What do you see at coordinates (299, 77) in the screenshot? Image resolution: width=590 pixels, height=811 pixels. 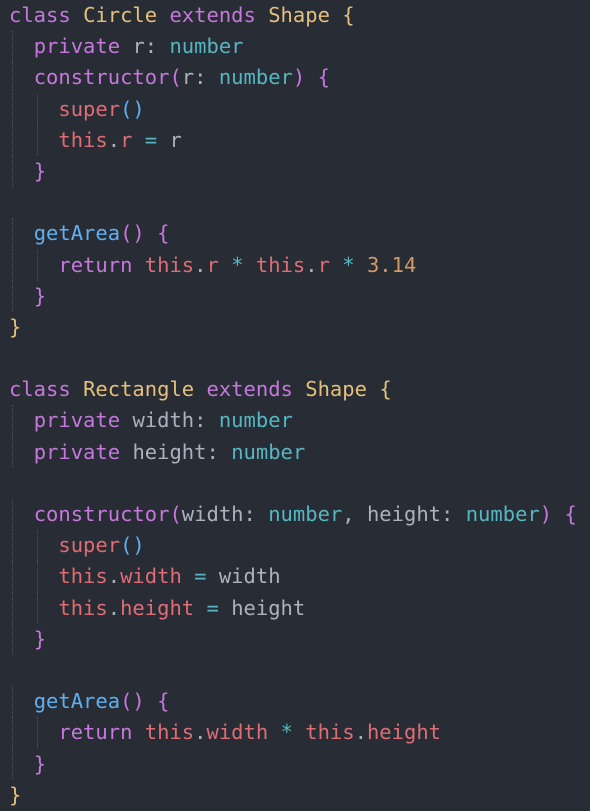 I see `token-brace-mid: )` at bounding box center [299, 77].